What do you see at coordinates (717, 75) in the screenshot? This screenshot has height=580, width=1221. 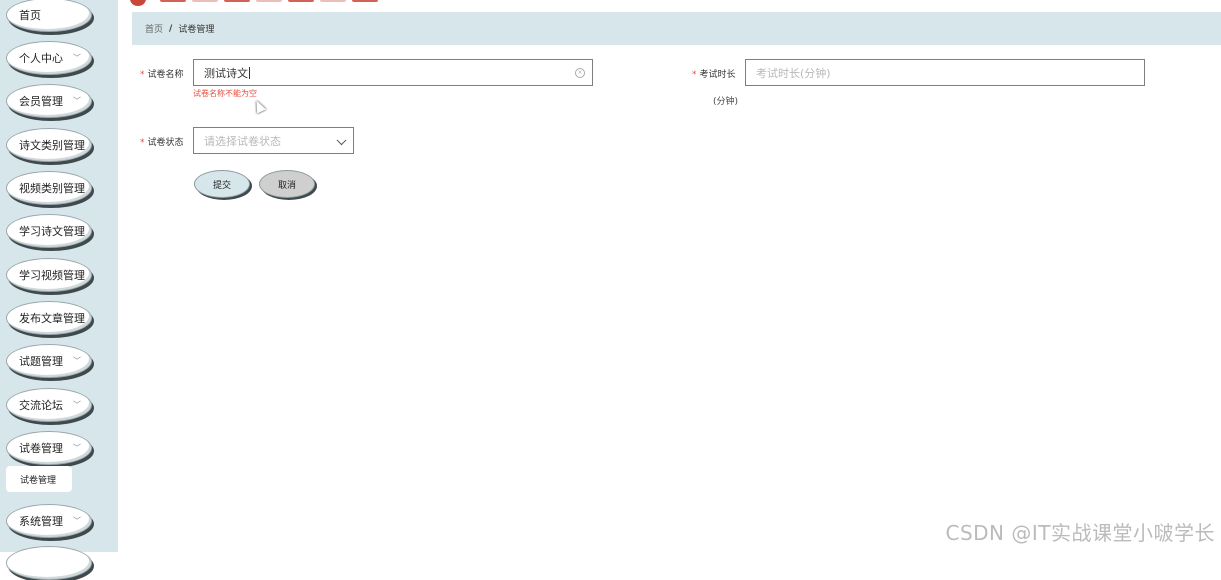 I see `exam-duration-label-text: 考试时长` at bounding box center [717, 75].